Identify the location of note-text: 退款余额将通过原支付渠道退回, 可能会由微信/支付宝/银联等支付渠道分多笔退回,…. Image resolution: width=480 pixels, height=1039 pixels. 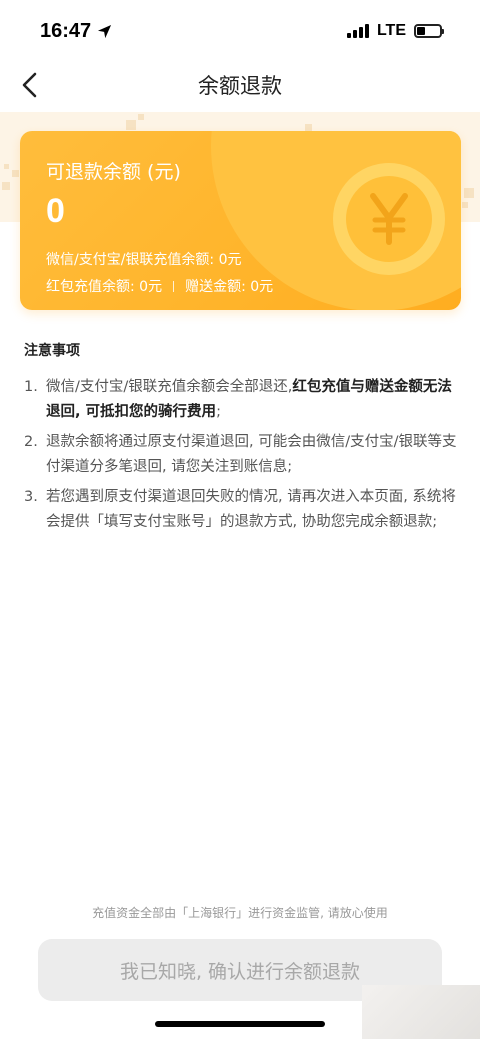
(251, 454).